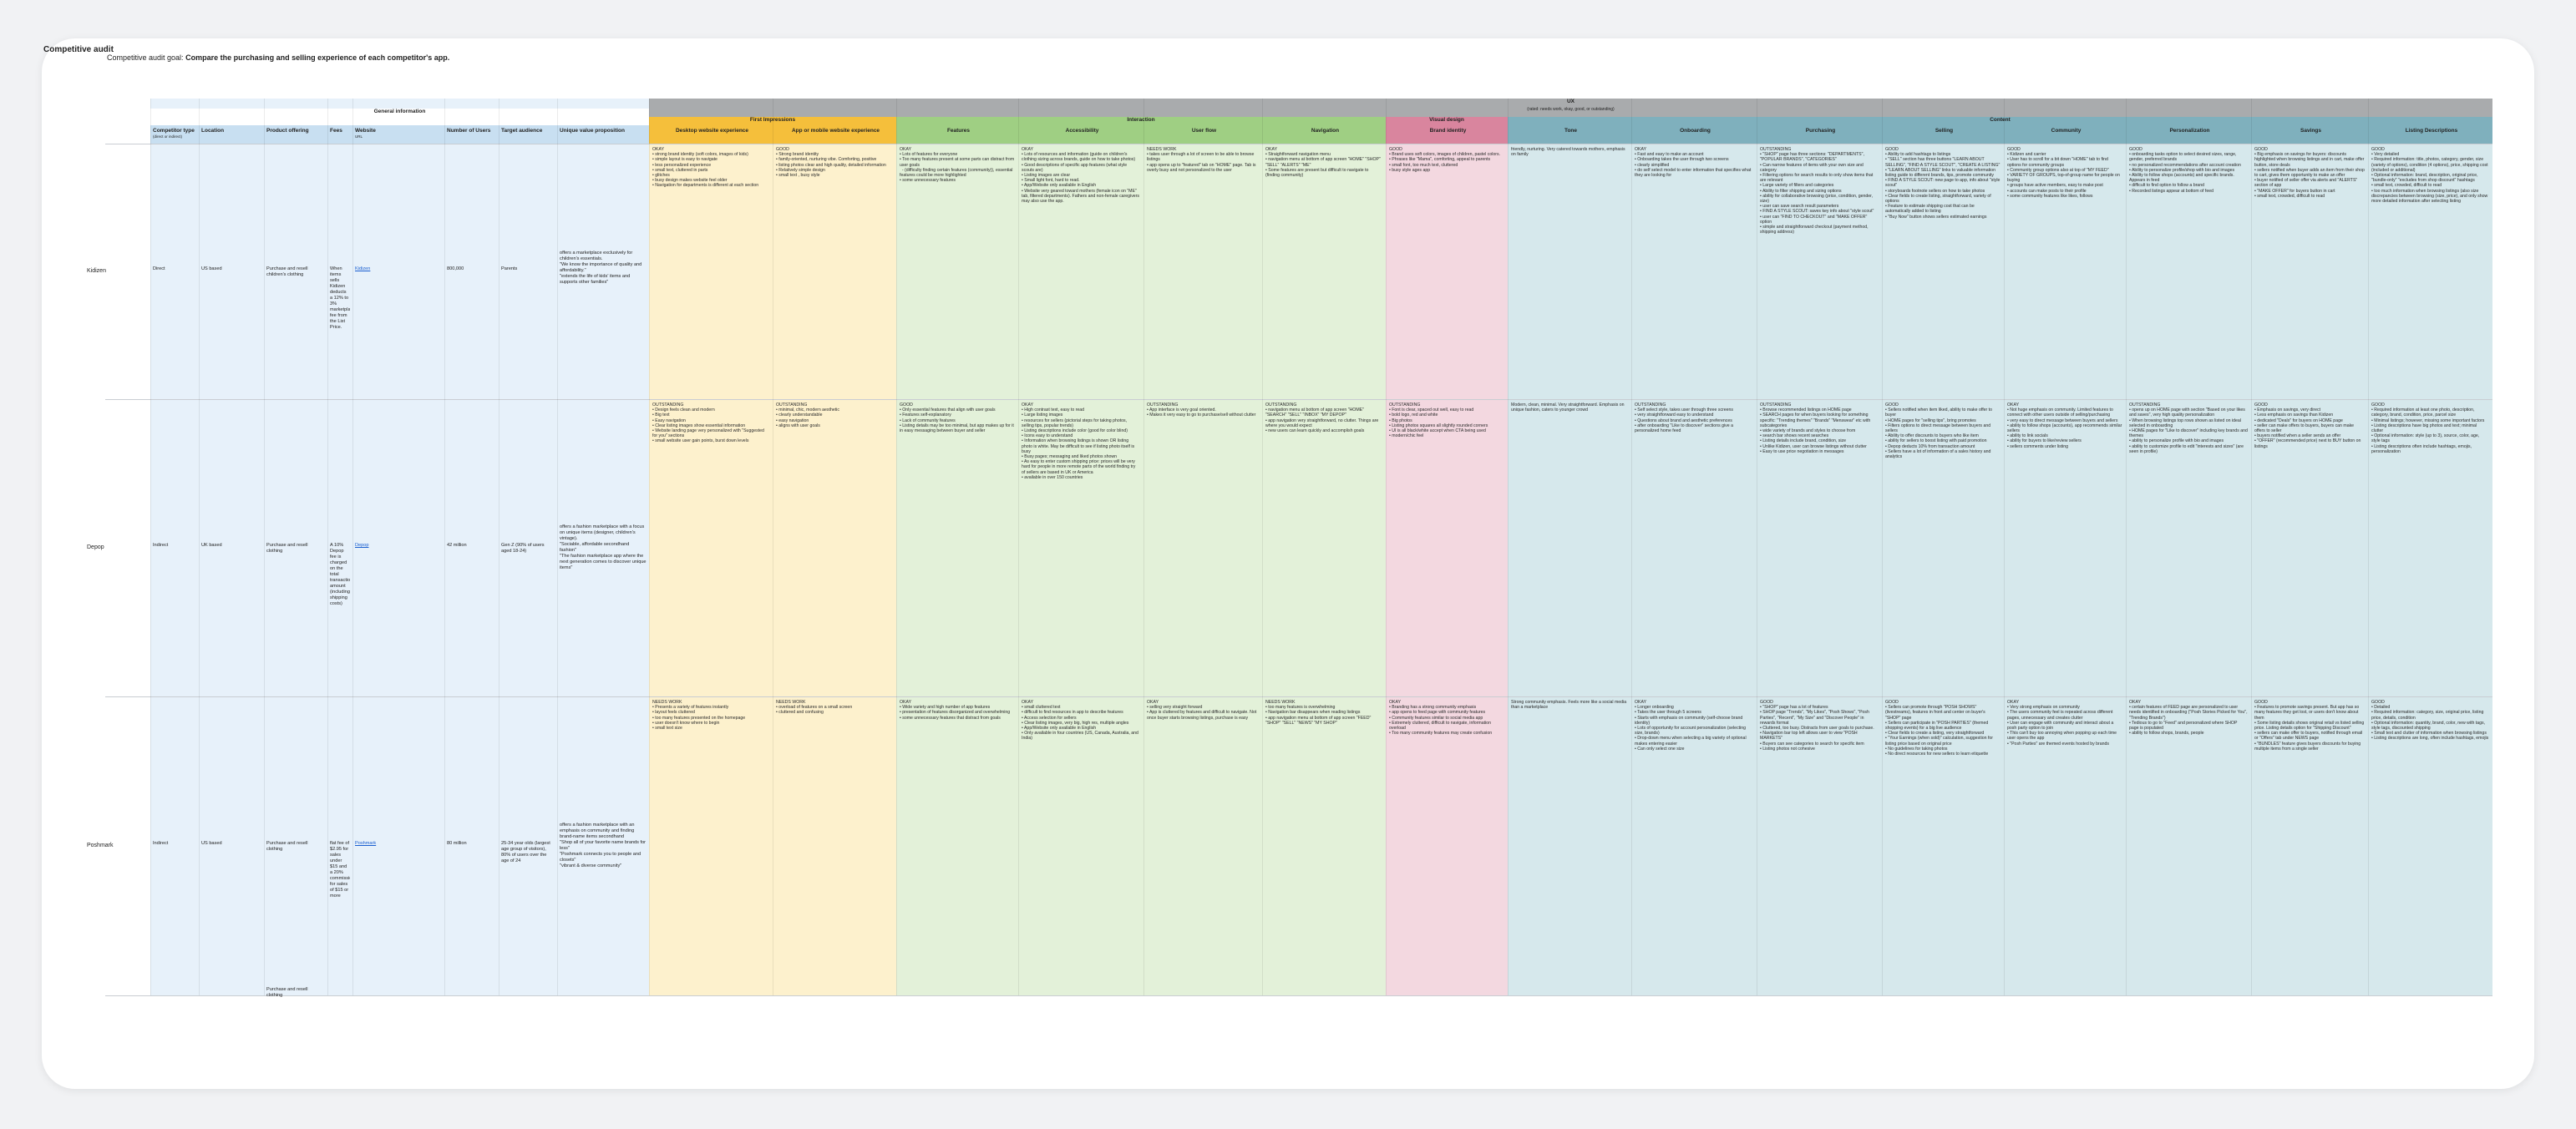  Describe the element at coordinates (288, 992) in the screenshot. I see `cell-product-offering-footer: Purchase and resell clothing` at that location.